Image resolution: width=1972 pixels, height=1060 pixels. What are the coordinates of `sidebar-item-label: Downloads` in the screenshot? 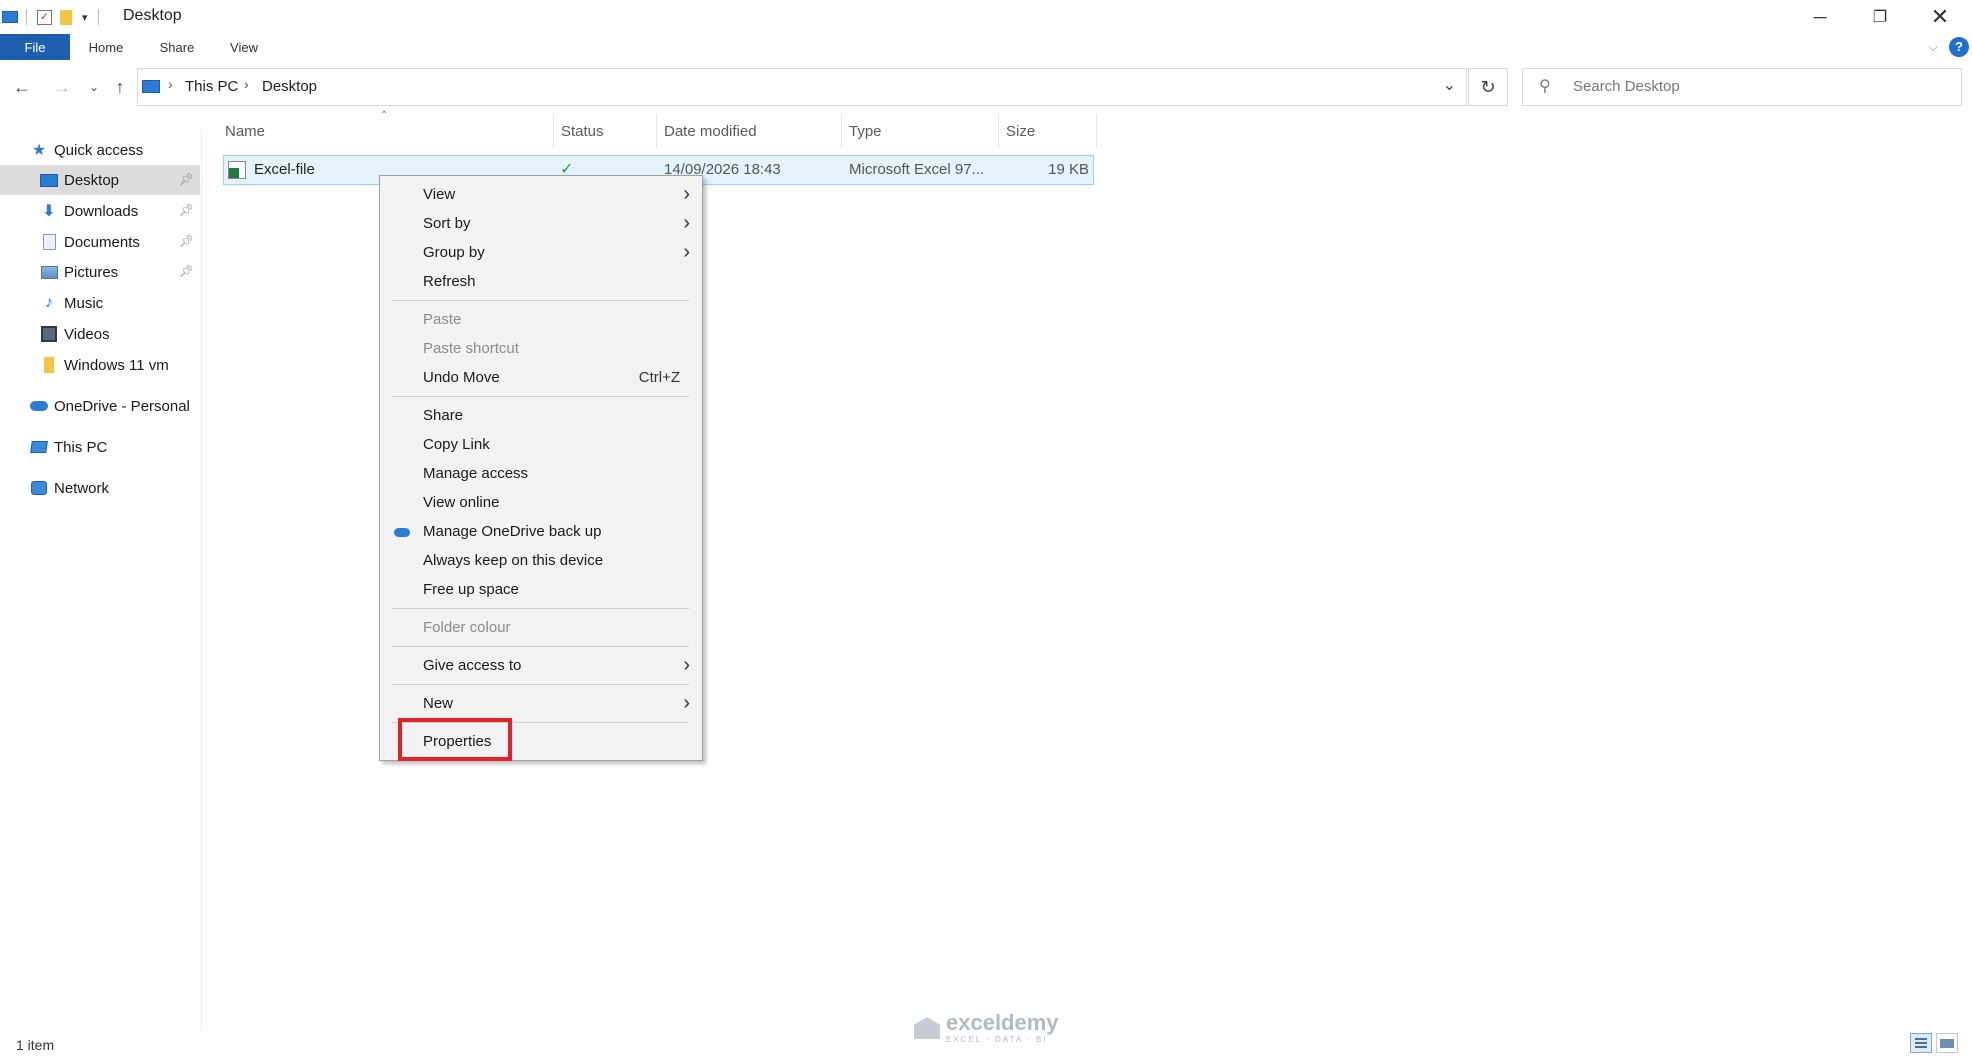 It's located at (101, 211).